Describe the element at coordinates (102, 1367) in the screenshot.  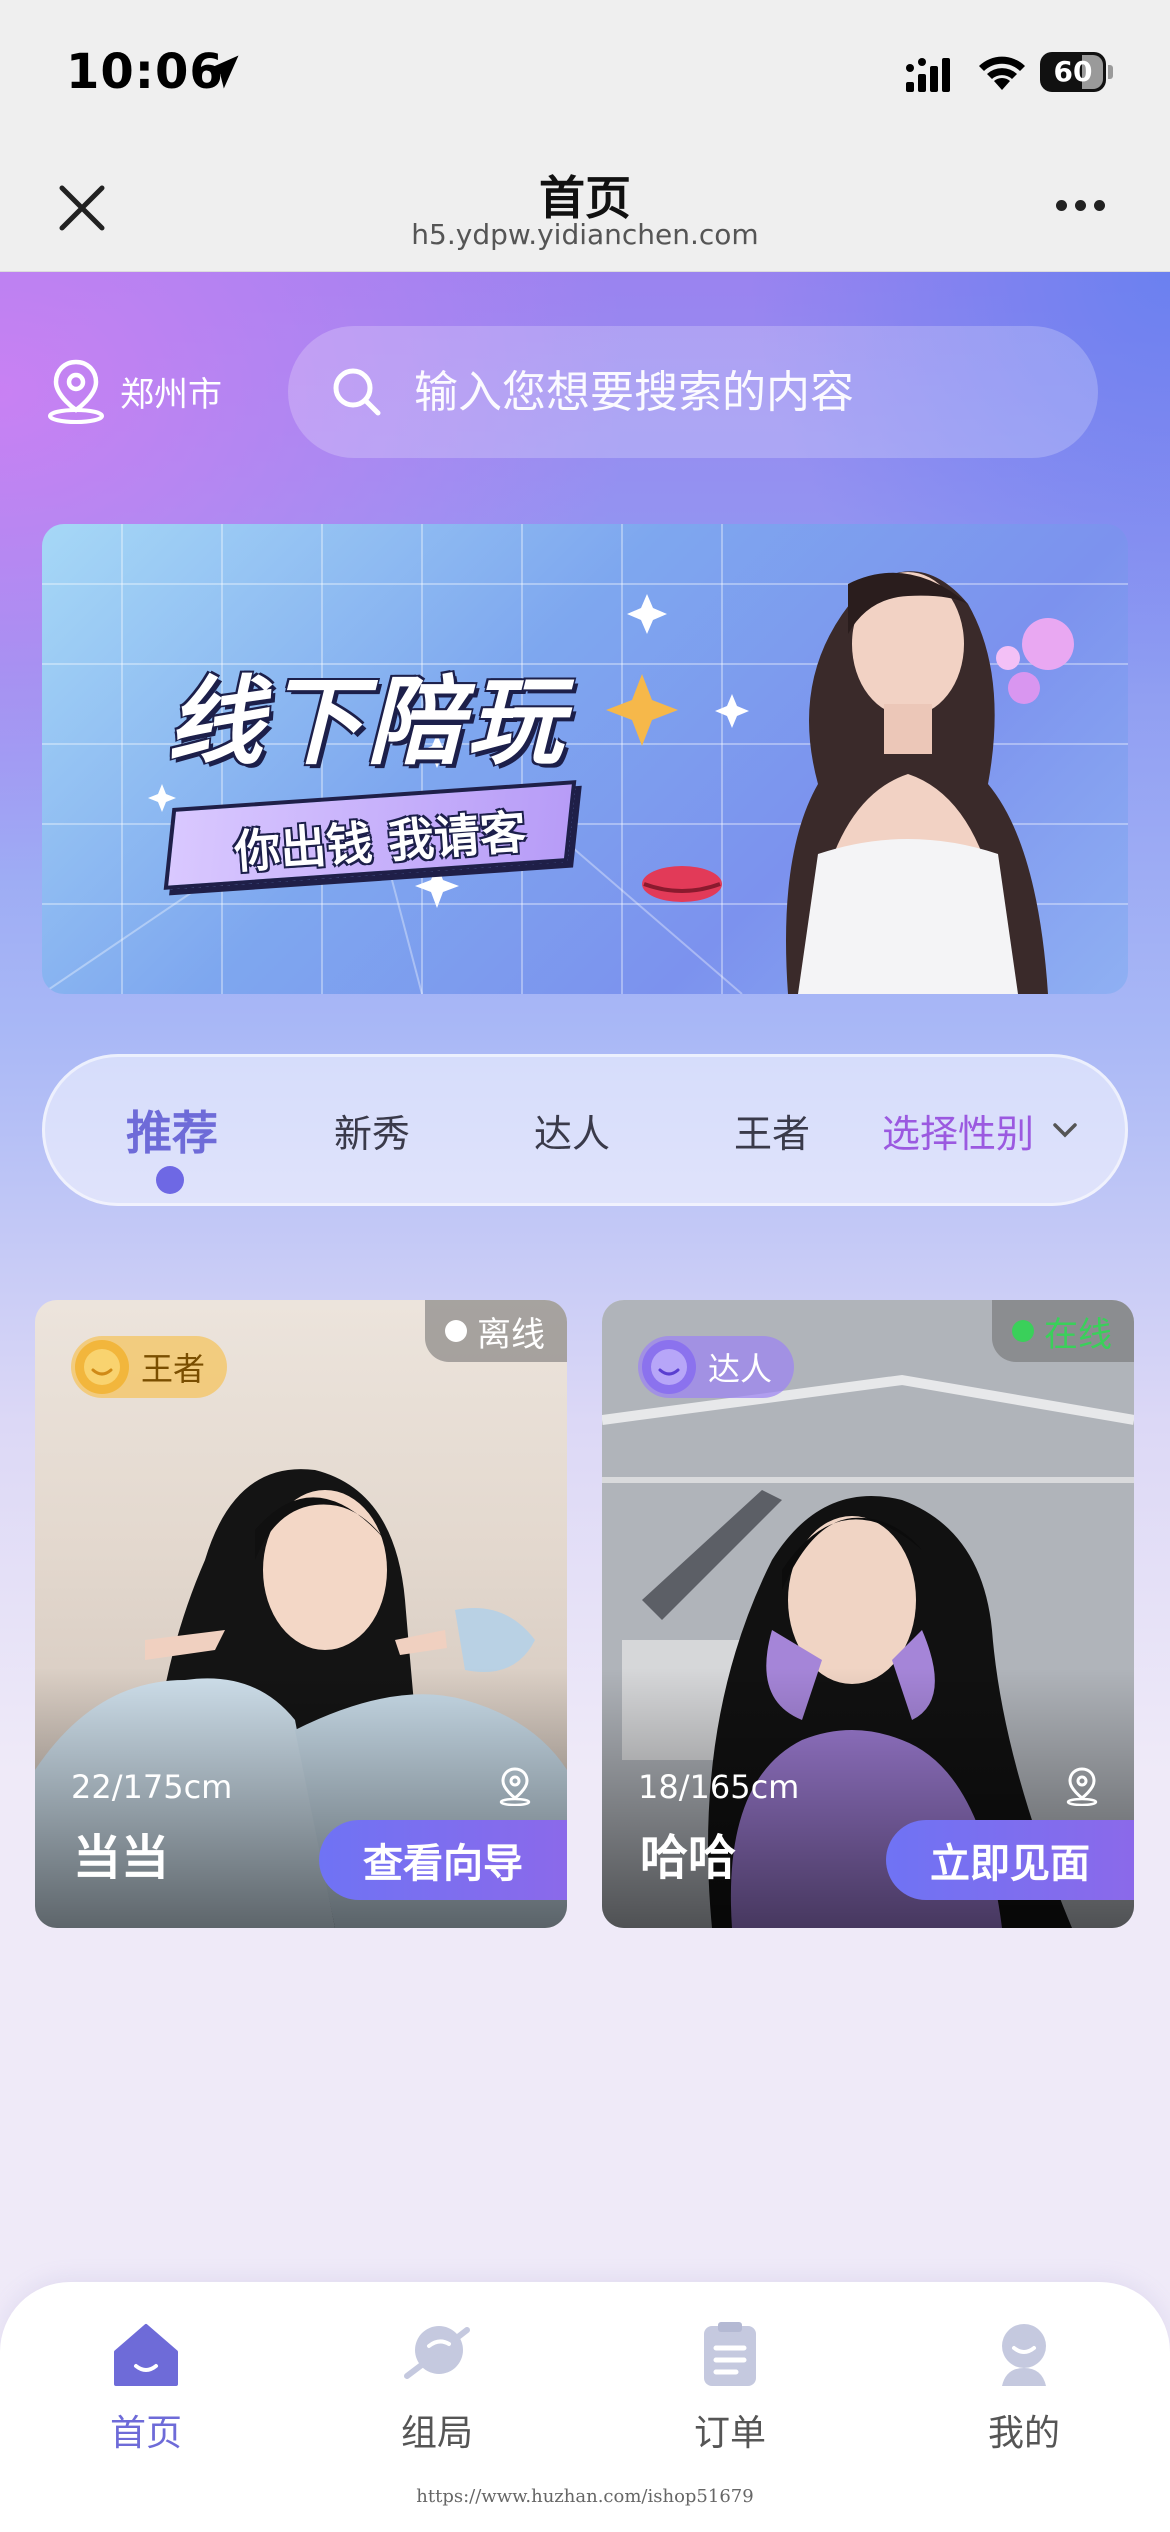
I see `sun-medal-icon` at that location.